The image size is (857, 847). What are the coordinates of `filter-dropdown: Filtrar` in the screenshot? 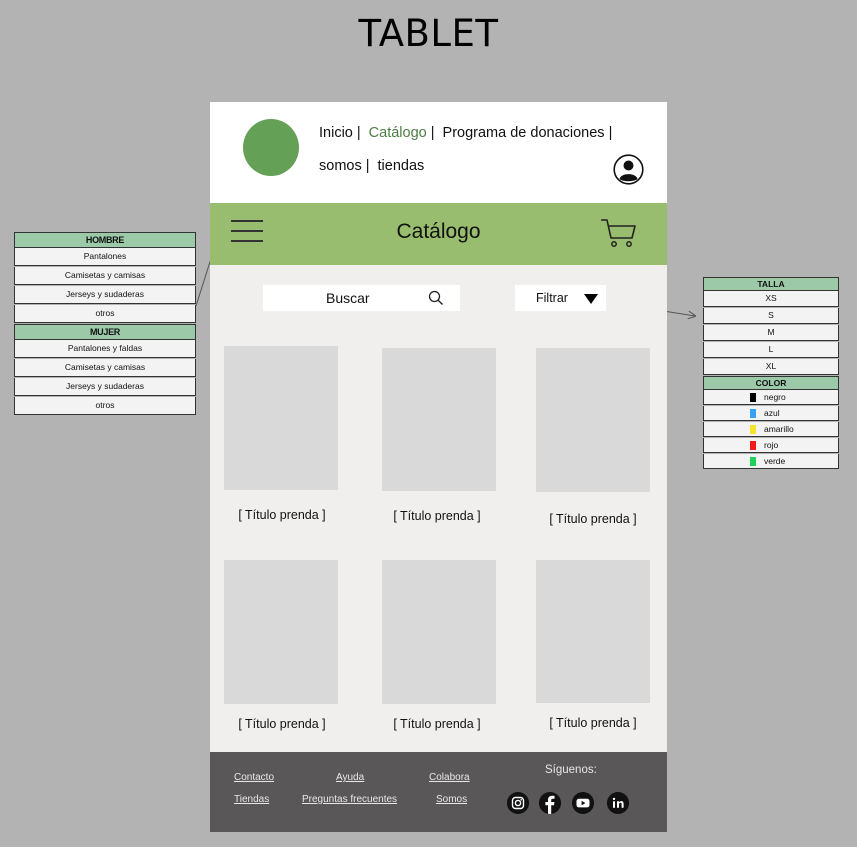 It's located at (560, 298).